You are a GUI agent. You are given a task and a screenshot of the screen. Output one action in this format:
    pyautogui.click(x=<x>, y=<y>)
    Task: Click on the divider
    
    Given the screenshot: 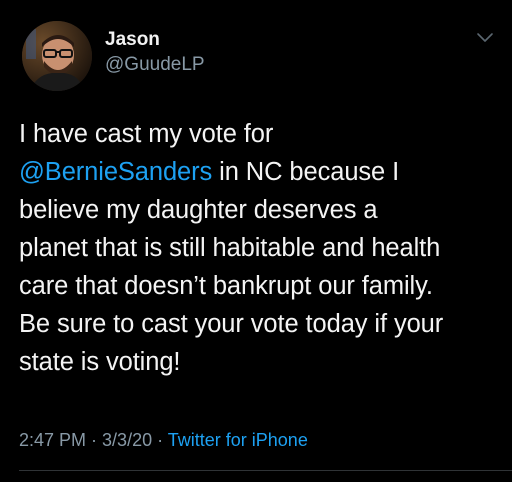 What is the action you would take?
    pyautogui.click(x=265, y=470)
    